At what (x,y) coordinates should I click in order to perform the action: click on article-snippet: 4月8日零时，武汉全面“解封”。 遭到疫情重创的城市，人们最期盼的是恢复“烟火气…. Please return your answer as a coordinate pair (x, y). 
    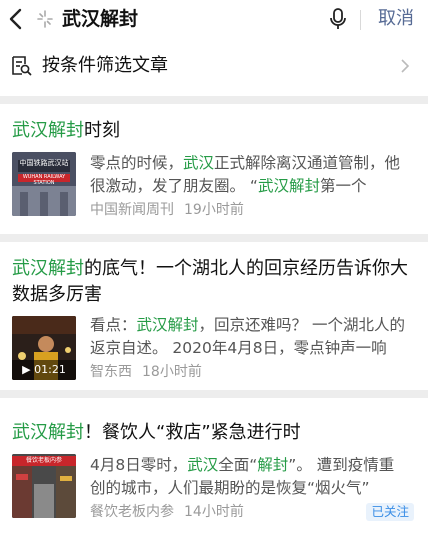
    Looking at the image, I should click on (249, 477).